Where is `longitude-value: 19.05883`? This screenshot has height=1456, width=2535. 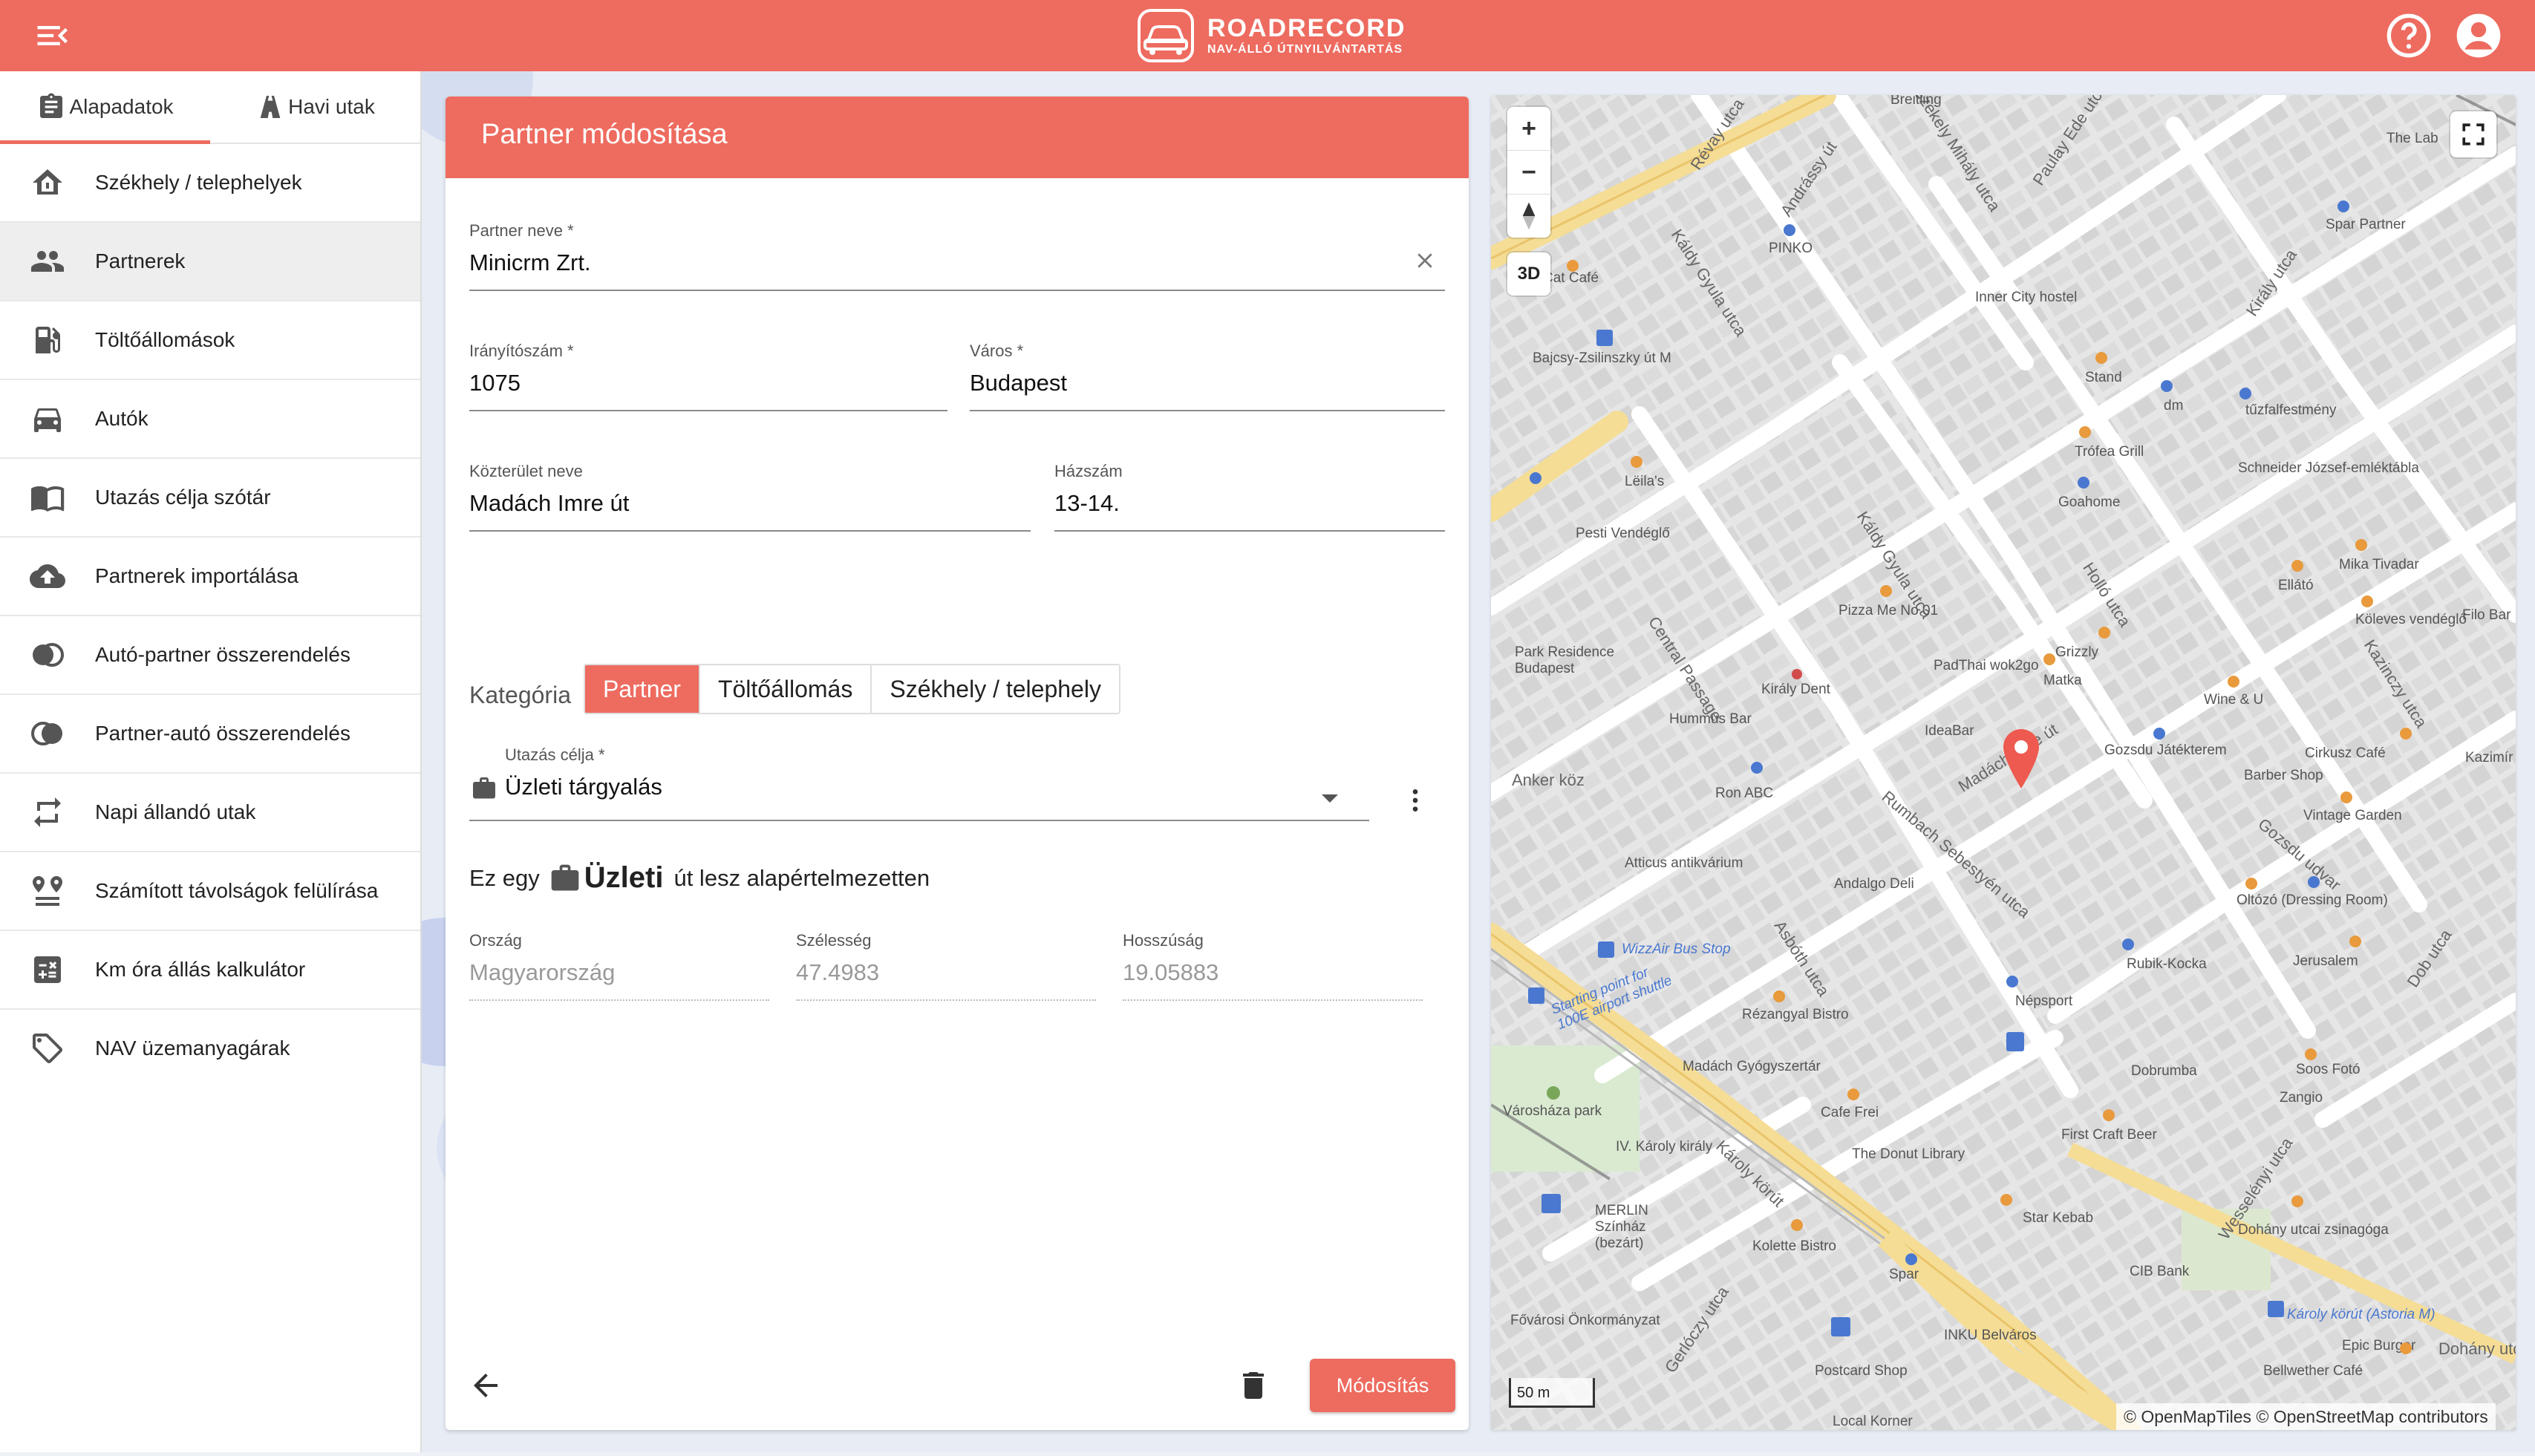 longitude-value: 19.05883 is located at coordinates (1171, 972).